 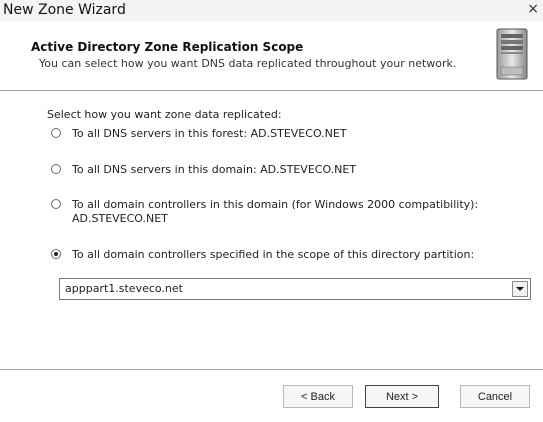 I want to click on title-bar: New Zone Wizard ×, so click(x=271, y=11).